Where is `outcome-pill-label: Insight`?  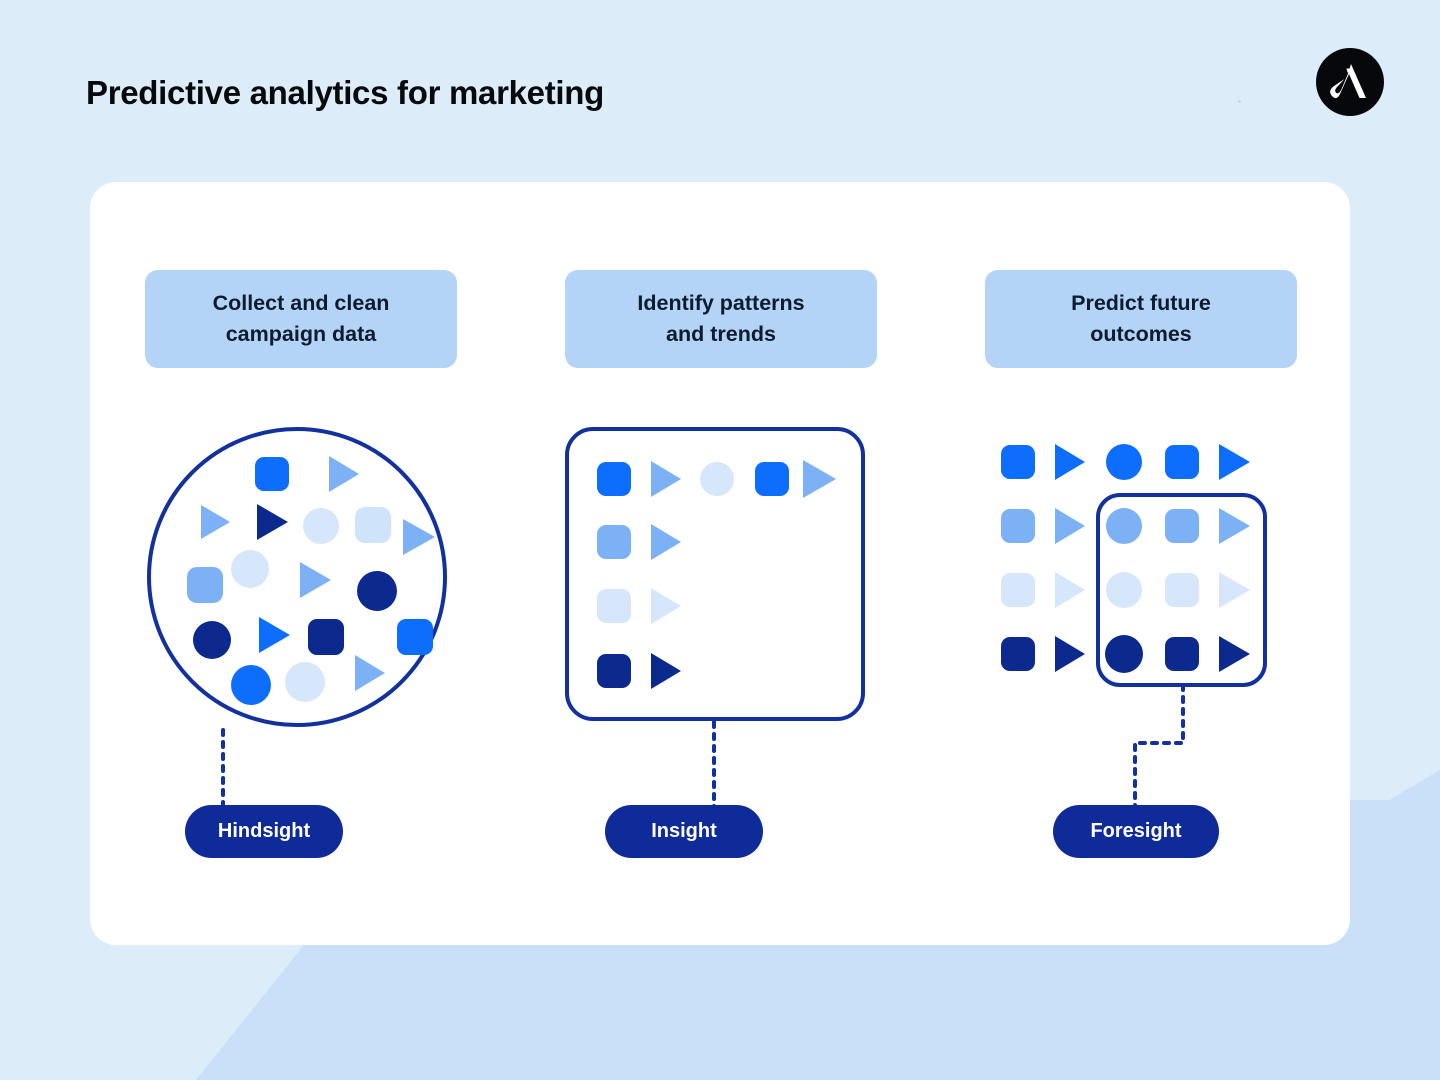 outcome-pill-label: Insight is located at coordinates (684, 831).